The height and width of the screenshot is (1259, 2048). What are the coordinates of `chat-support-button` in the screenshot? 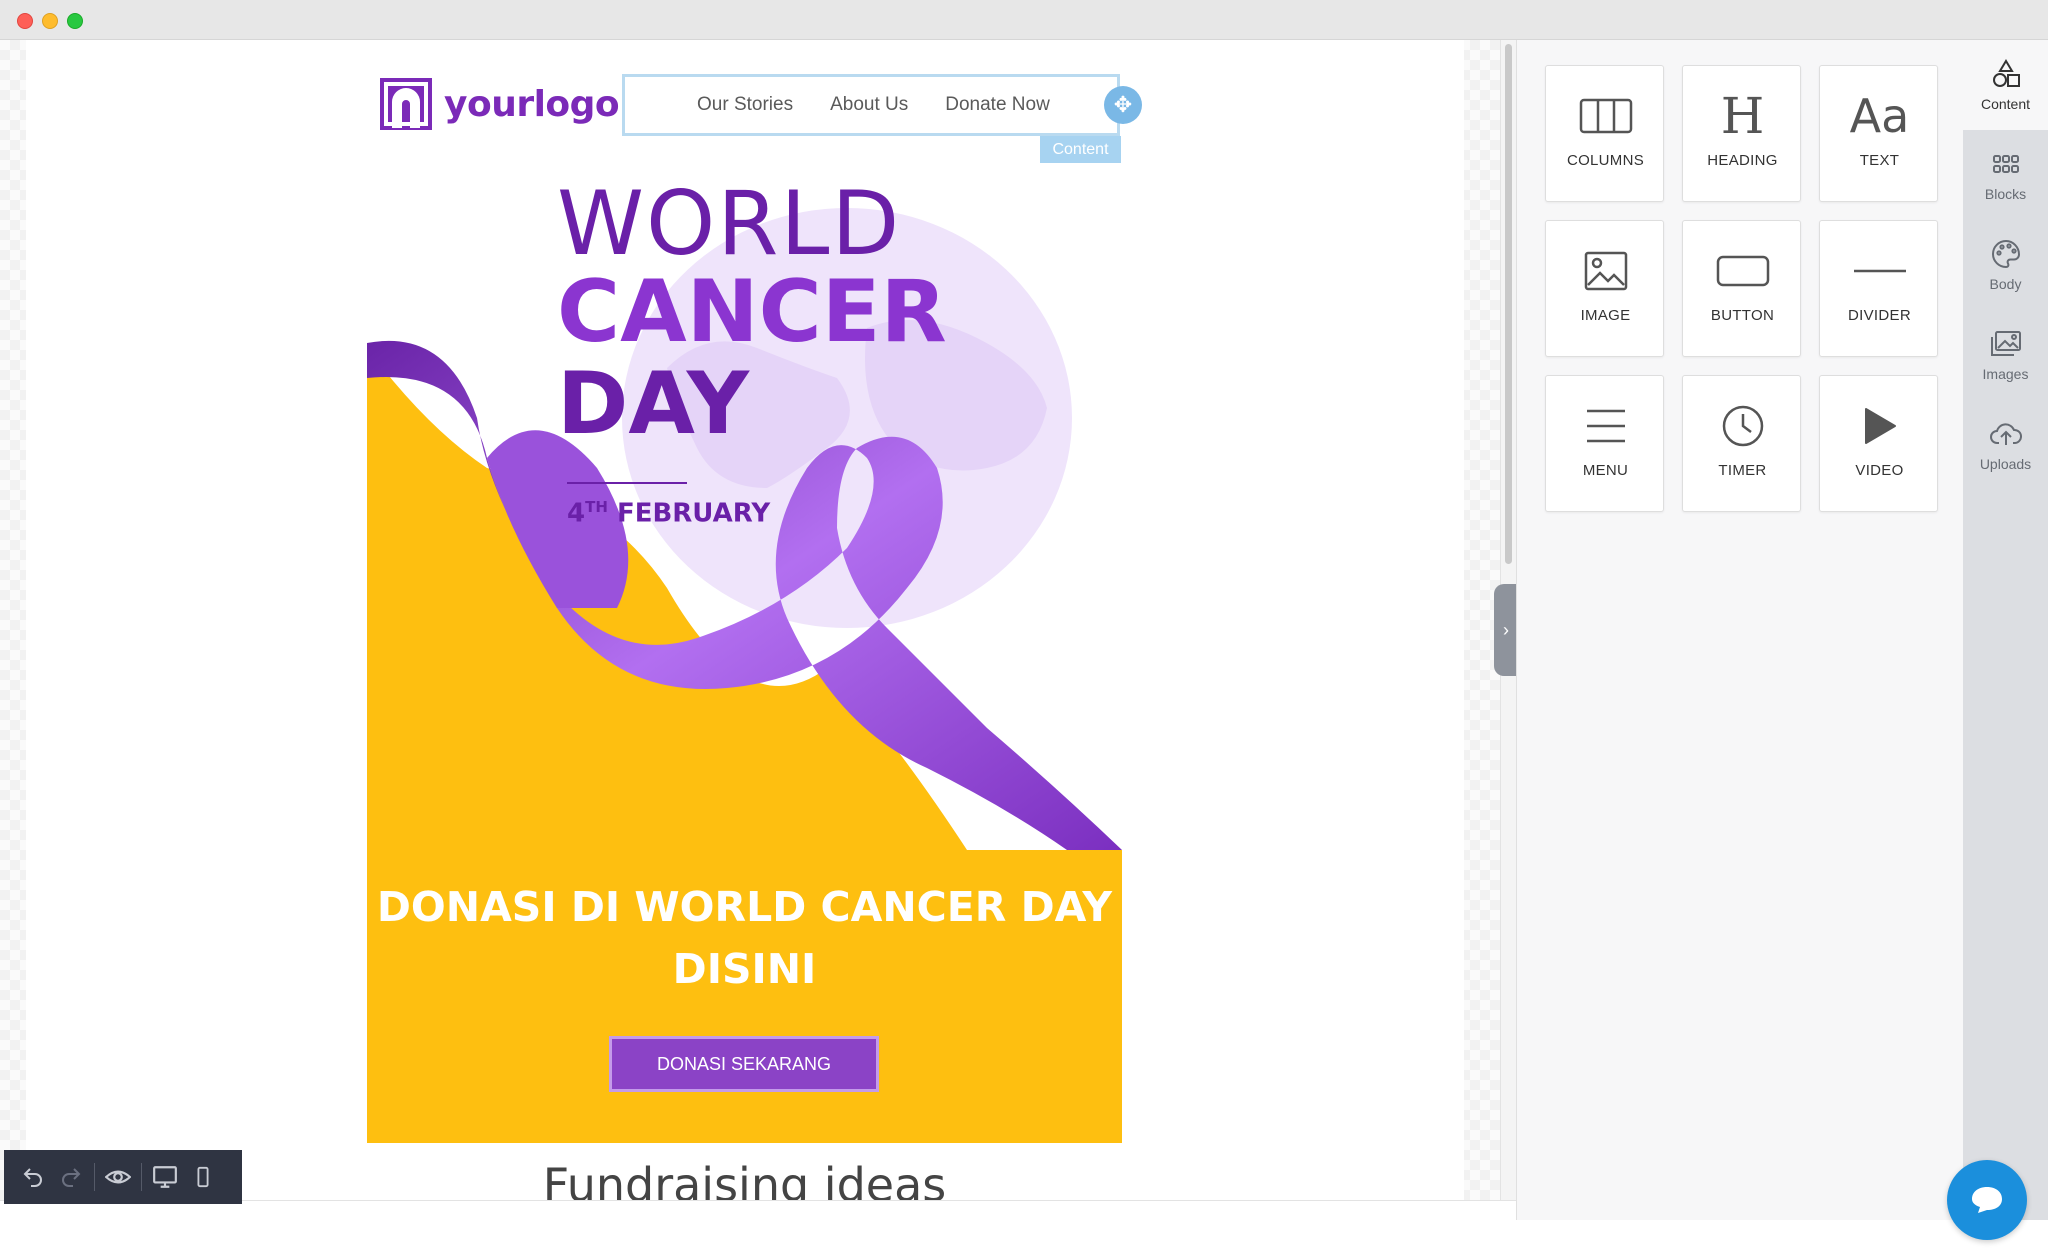 It's located at (1987, 1200).